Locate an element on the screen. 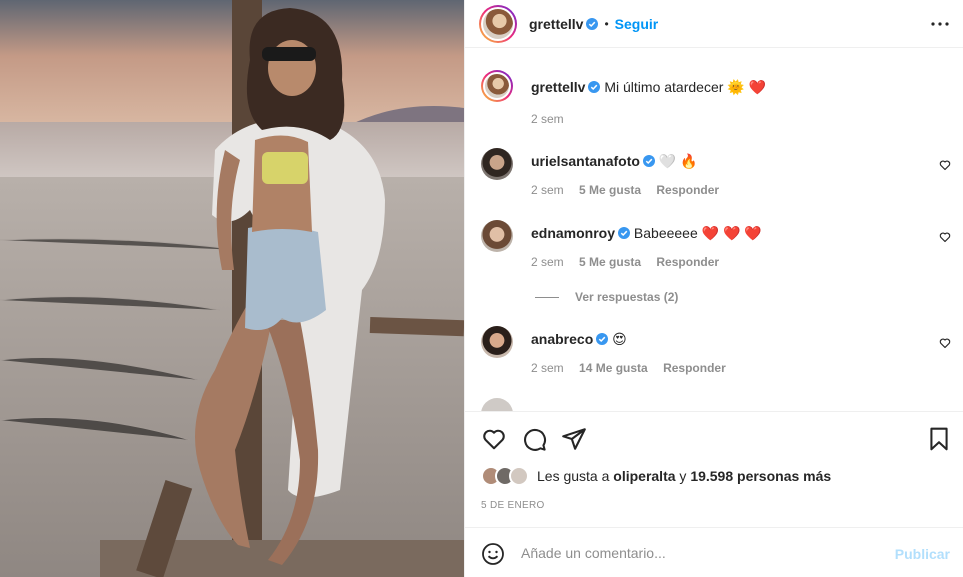  caption-username: grettellv is located at coordinates (558, 87).